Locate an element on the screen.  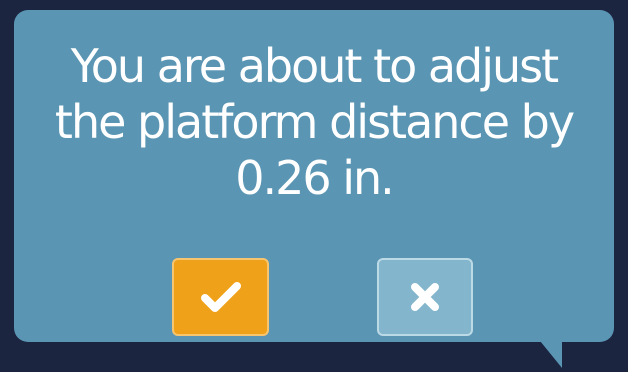
confirm-button is located at coordinates (220, 297).